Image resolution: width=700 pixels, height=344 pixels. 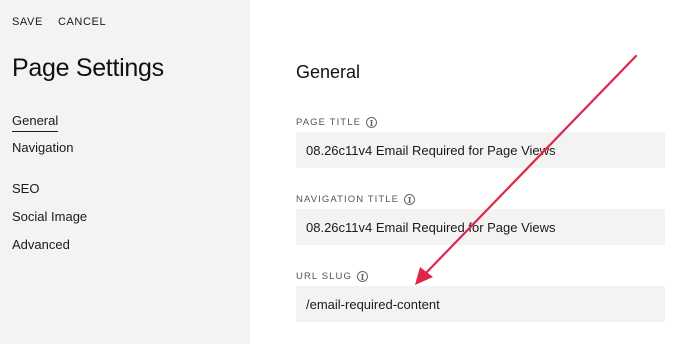 What do you see at coordinates (25, 188) in the screenshot?
I see `sidebar-item-seo: SEO` at bounding box center [25, 188].